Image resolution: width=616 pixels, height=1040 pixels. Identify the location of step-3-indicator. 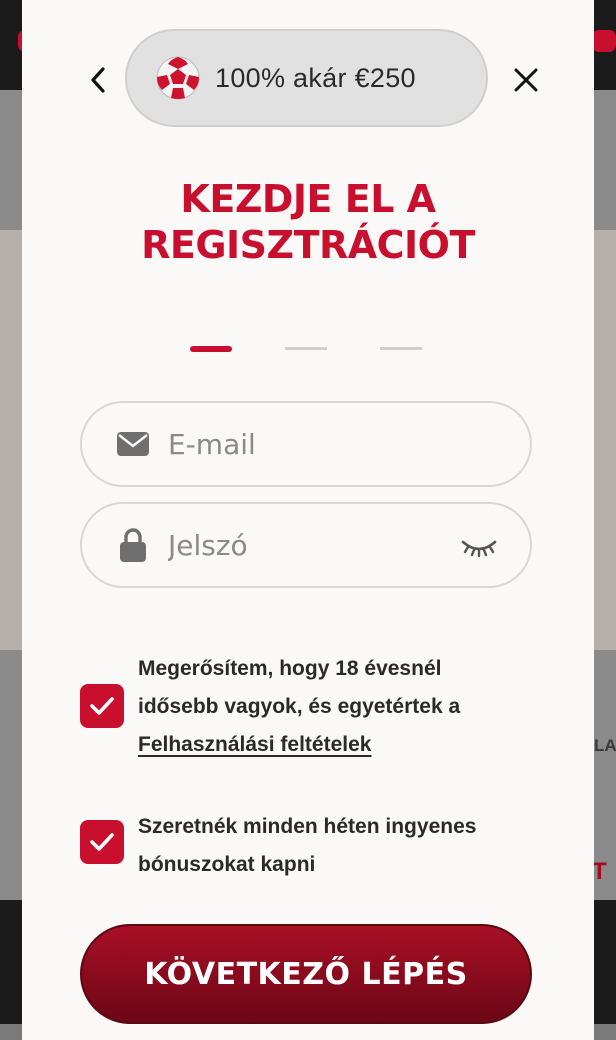
(401, 348).